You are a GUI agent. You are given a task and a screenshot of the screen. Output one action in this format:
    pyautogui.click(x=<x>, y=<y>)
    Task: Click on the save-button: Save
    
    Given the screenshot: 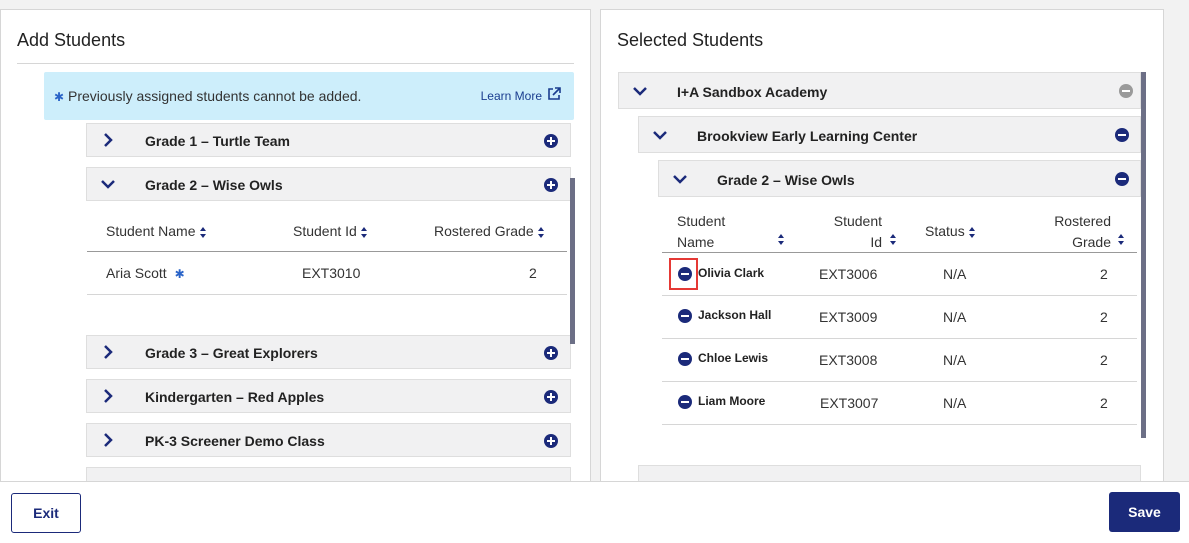 What is the action you would take?
    pyautogui.click(x=1144, y=512)
    